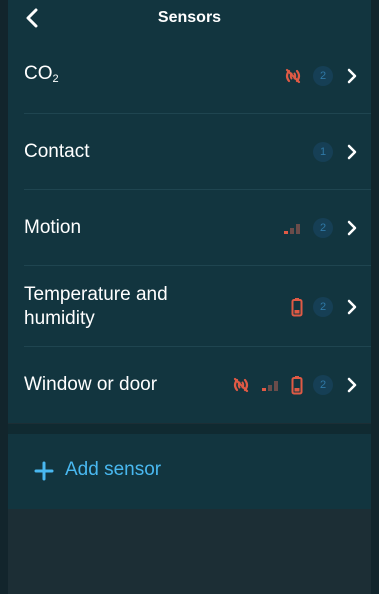 The height and width of the screenshot is (594, 379). What do you see at coordinates (189, 152) in the screenshot?
I see `sensor-row-contact: Contact 1` at bounding box center [189, 152].